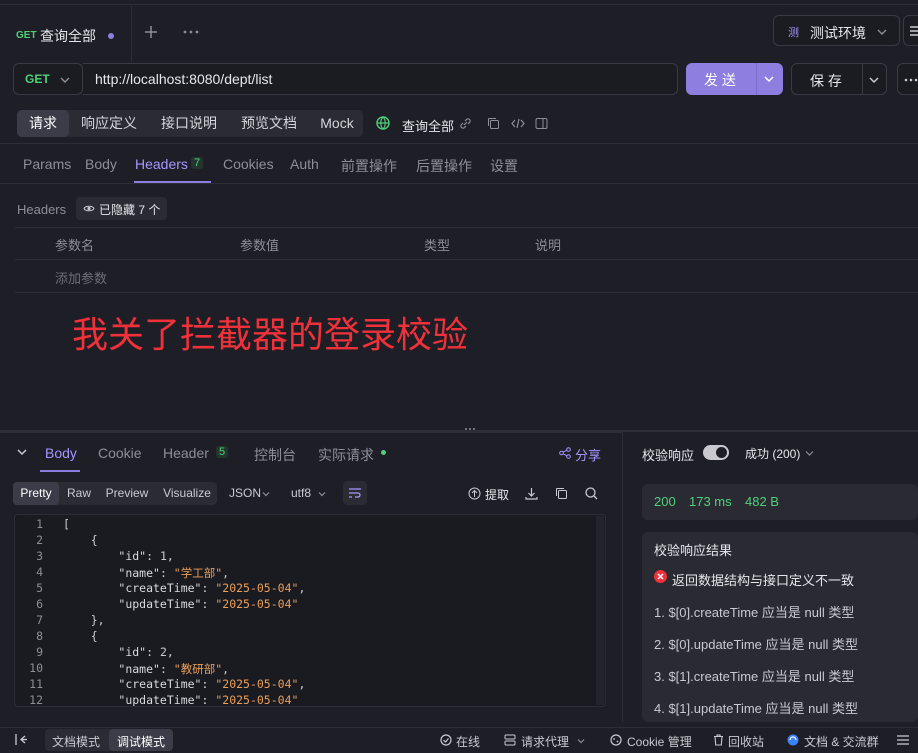 Image resolution: width=918 pixels, height=753 pixels. Describe the element at coordinates (693, 550) in the screenshot. I see `result-title: 校验响应结果` at that location.